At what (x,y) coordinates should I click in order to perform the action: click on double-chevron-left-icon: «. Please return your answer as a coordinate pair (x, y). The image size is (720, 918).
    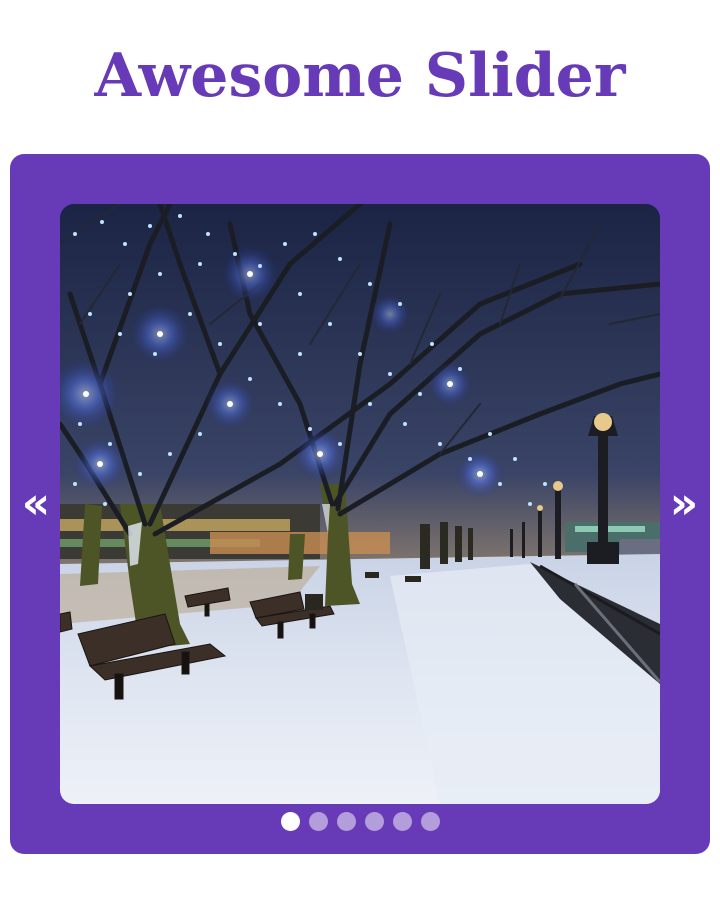
    Looking at the image, I should click on (36, 503).